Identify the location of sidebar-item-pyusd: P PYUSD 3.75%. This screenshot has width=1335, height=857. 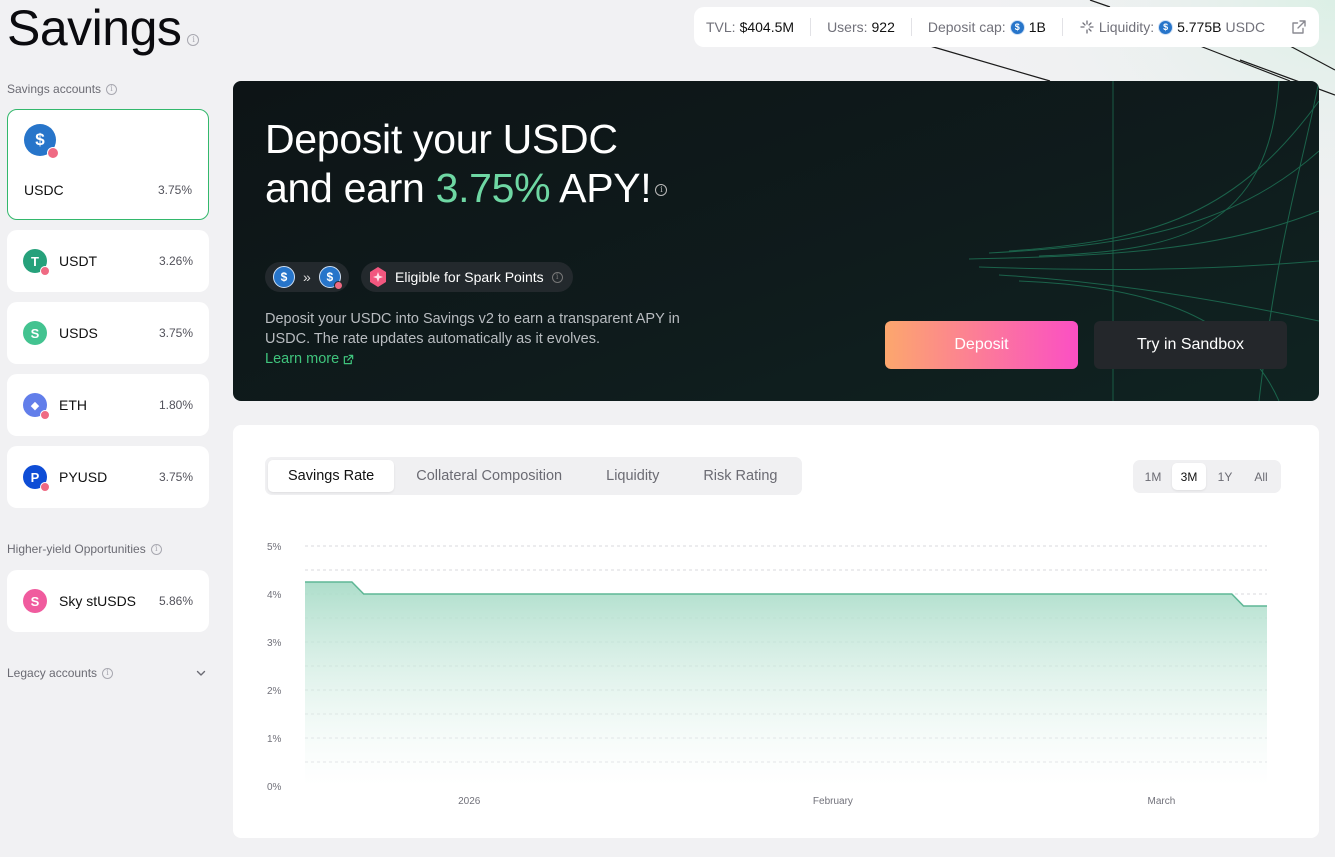
(108, 477).